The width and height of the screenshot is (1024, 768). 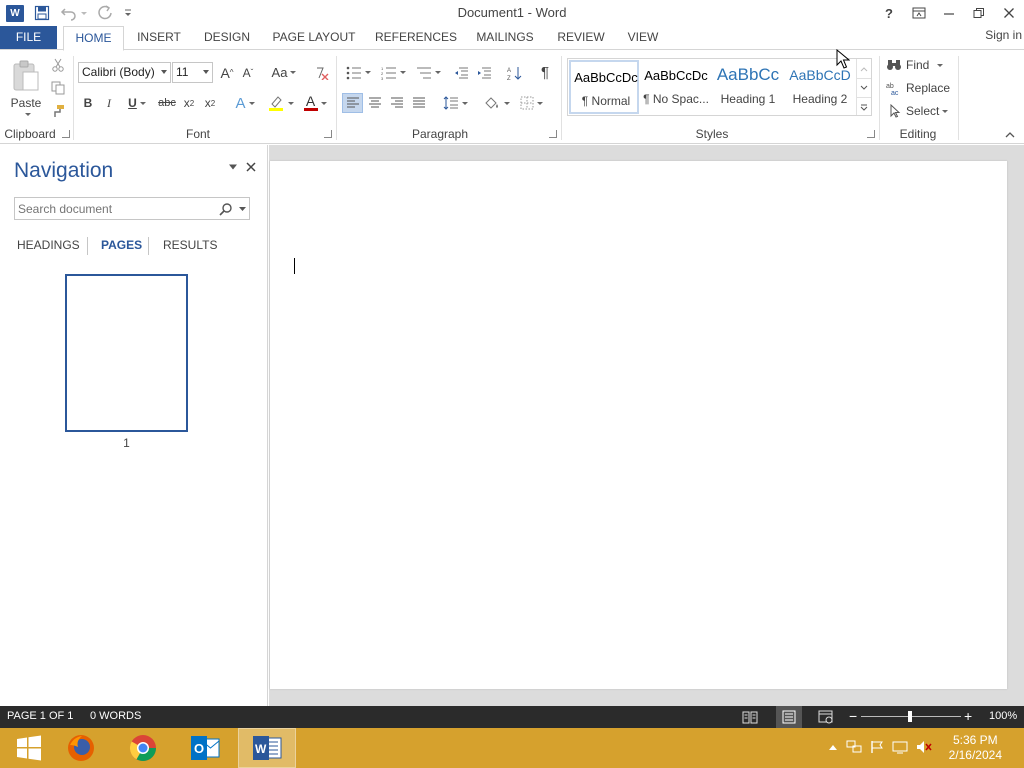 What do you see at coordinates (643, 38) in the screenshot?
I see `tab-view: VIEW` at bounding box center [643, 38].